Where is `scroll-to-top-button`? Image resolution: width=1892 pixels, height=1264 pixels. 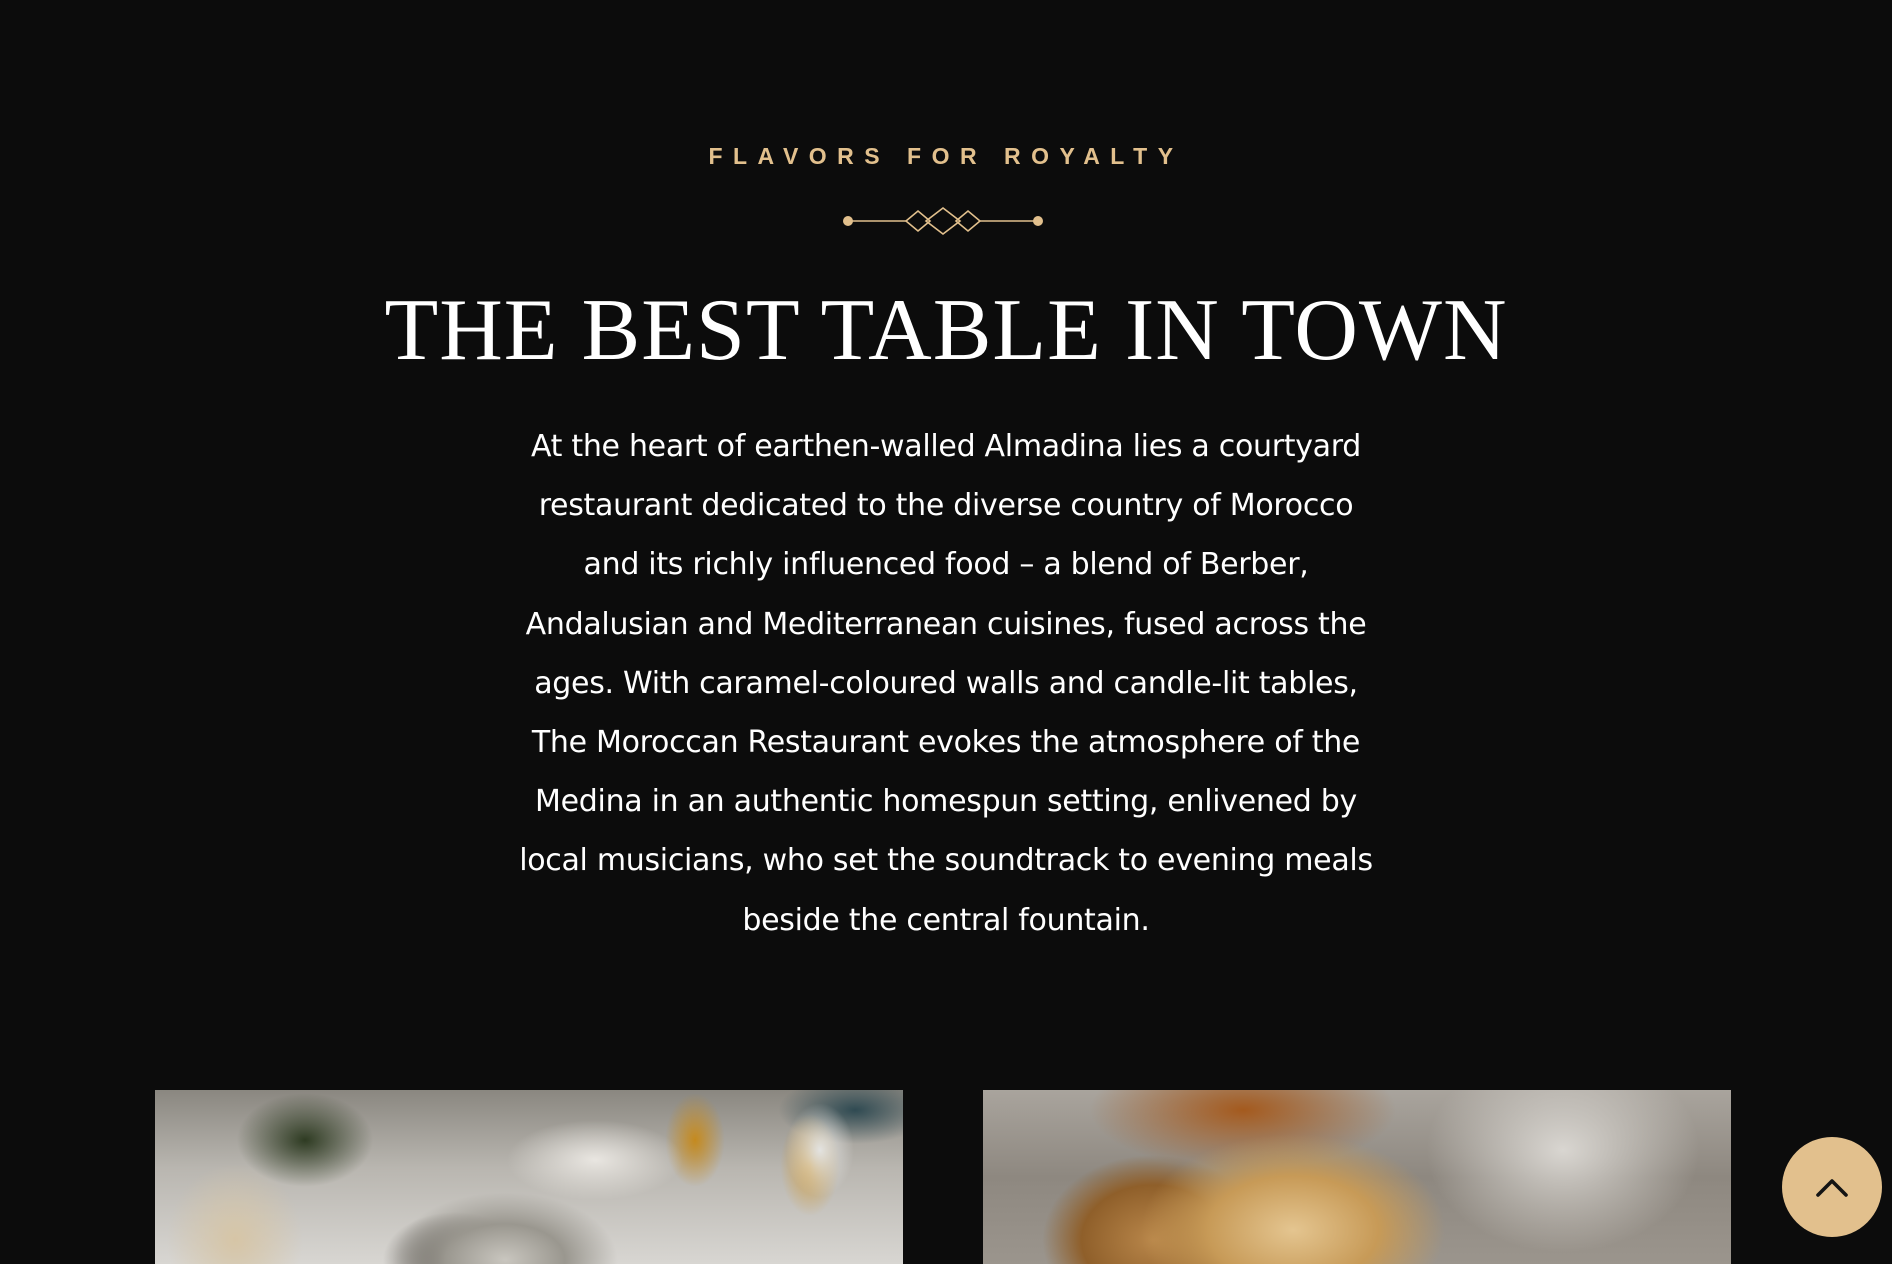
scroll-to-top-button is located at coordinates (1832, 1187).